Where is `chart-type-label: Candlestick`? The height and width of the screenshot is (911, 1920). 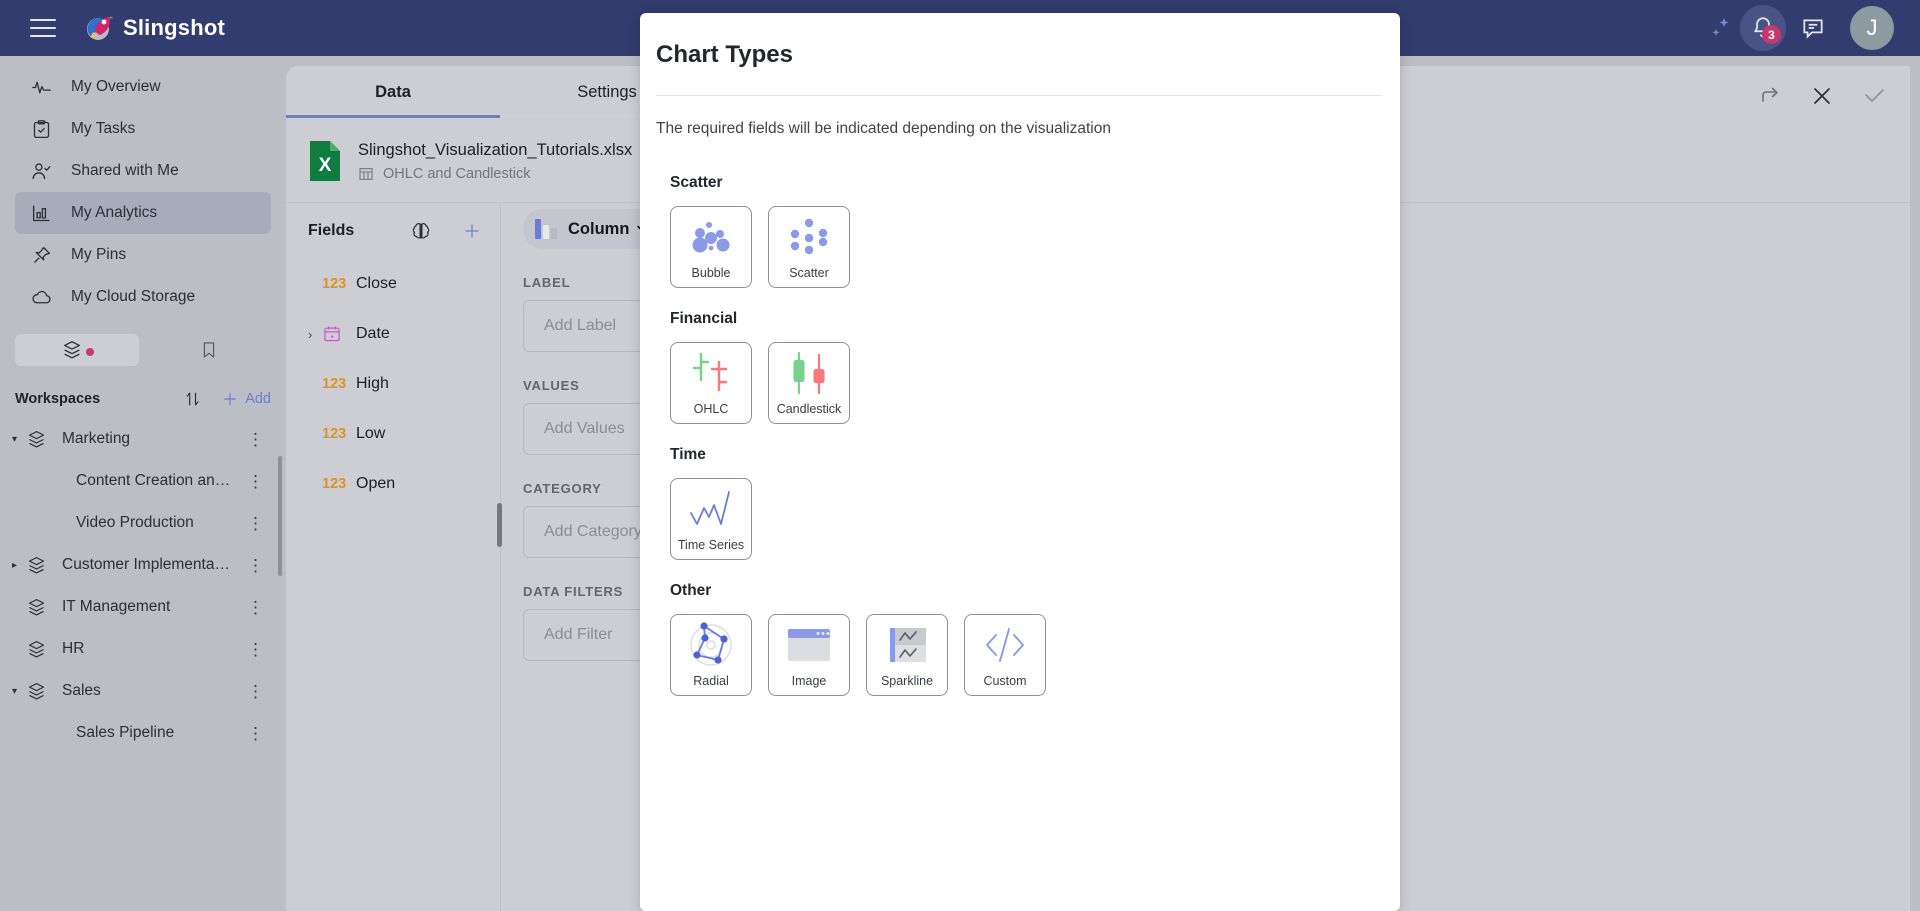
chart-type-label: Candlestick is located at coordinates (809, 409).